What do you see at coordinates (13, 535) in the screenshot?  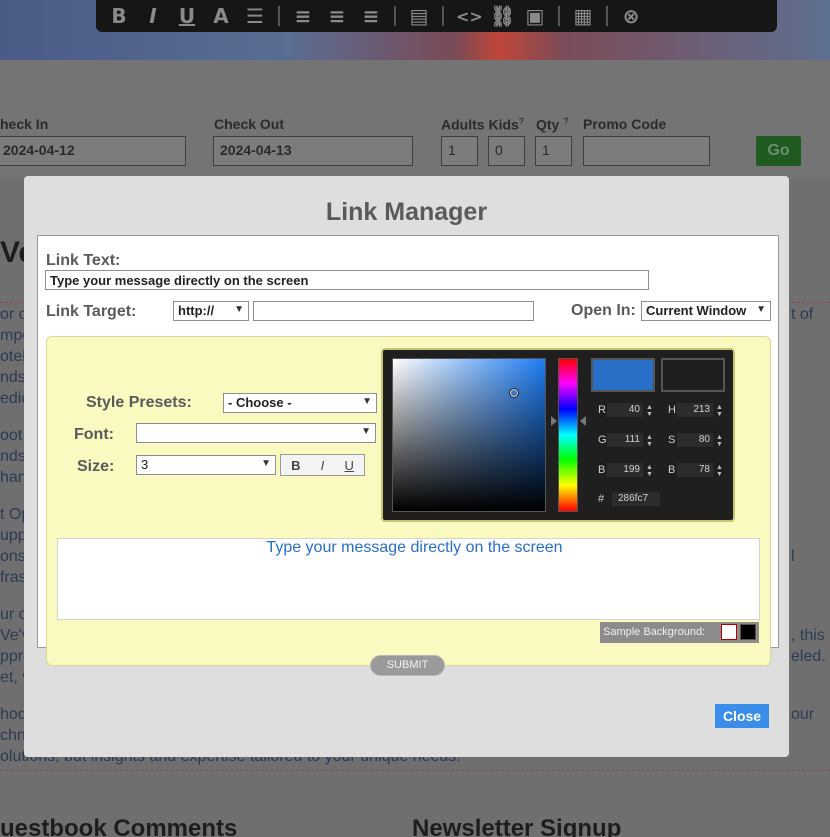 I see `body-text: upp` at bounding box center [13, 535].